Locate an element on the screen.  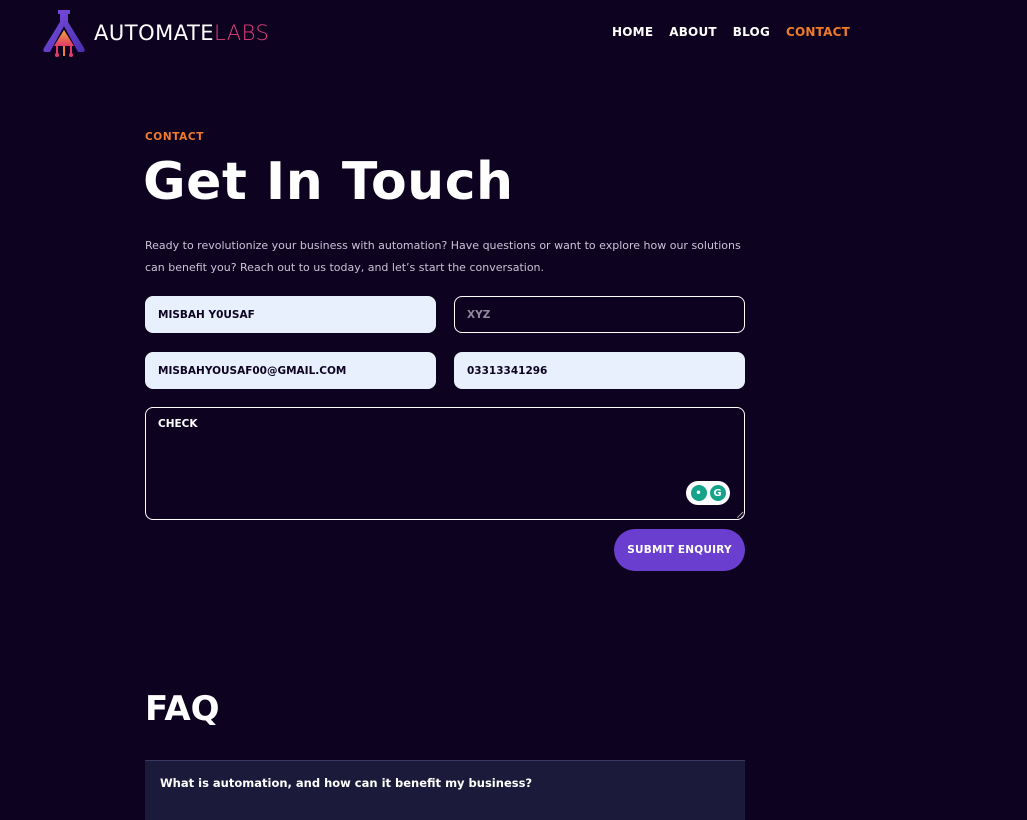
lightbulb-icon: • is located at coordinates (698, 493).